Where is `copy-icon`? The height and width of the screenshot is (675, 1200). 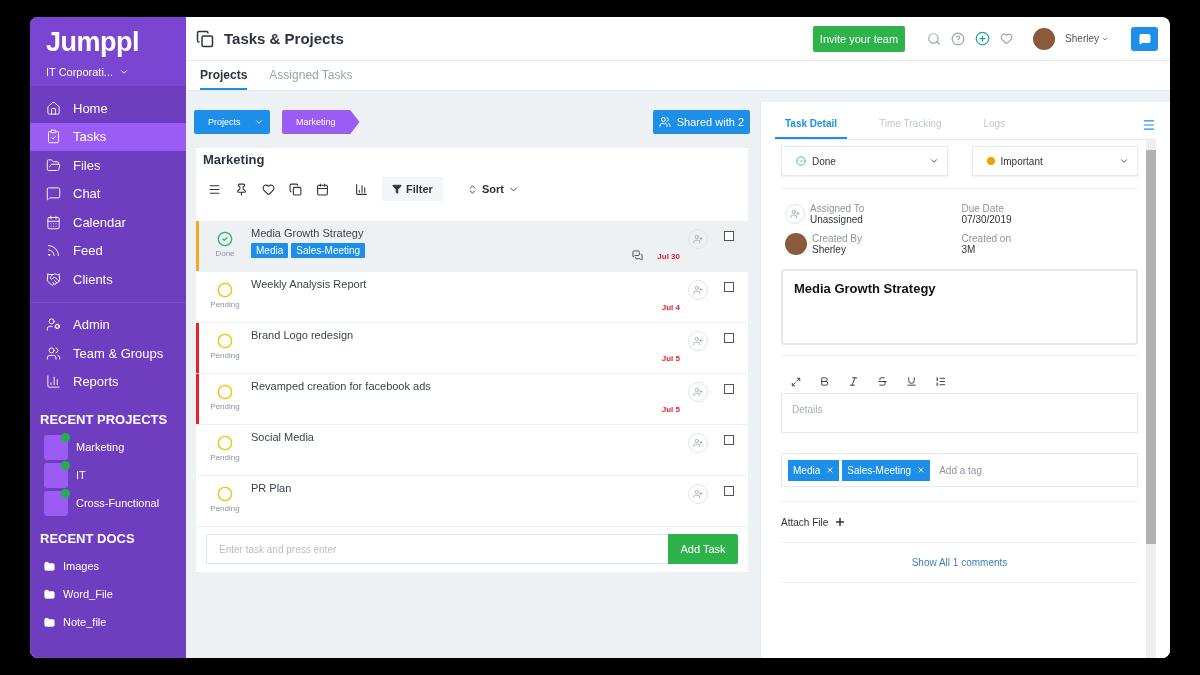 copy-icon is located at coordinates (295, 189).